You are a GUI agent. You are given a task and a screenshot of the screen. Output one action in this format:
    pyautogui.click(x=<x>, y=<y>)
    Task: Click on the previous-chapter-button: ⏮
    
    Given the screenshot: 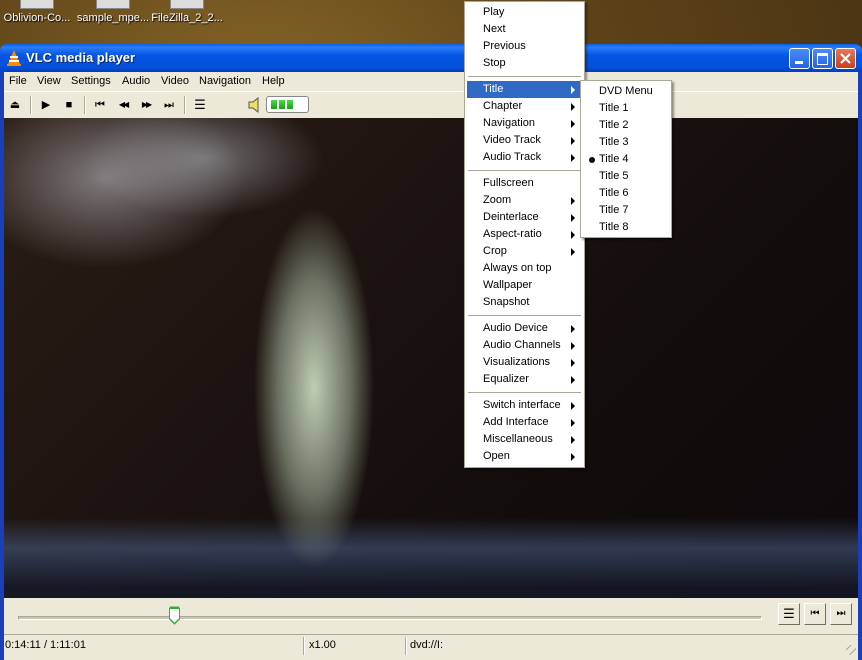 What is the action you would take?
    pyautogui.click(x=815, y=614)
    